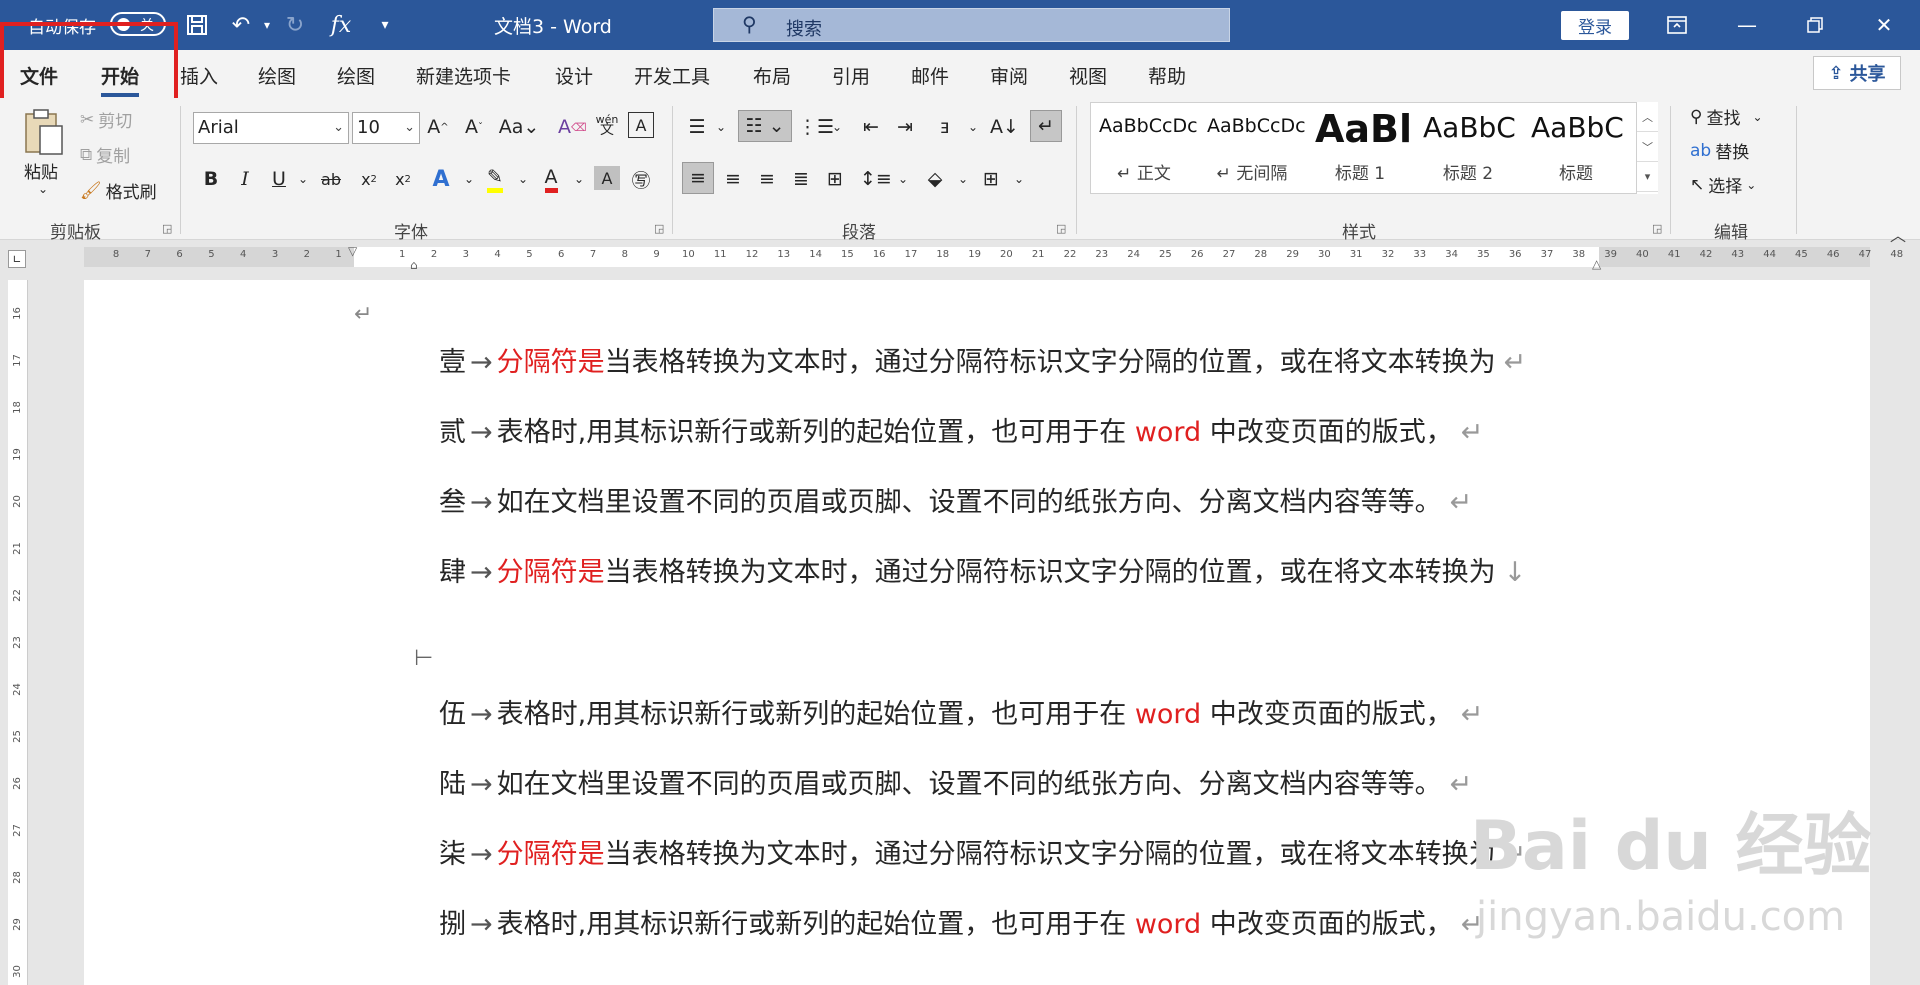  Describe the element at coordinates (767, 179) in the screenshot. I see `align-right-icon: ≡` at that location.